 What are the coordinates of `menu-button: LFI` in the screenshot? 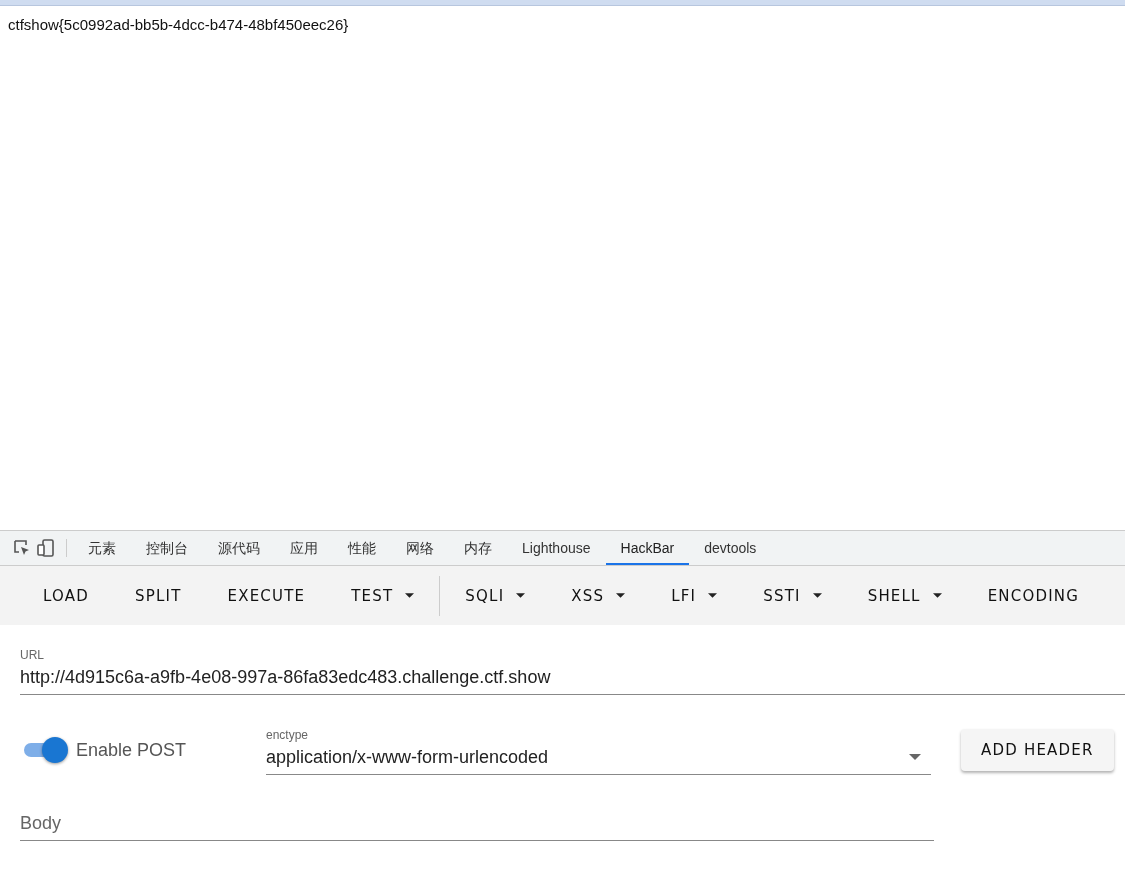 It's located at (694, 595).